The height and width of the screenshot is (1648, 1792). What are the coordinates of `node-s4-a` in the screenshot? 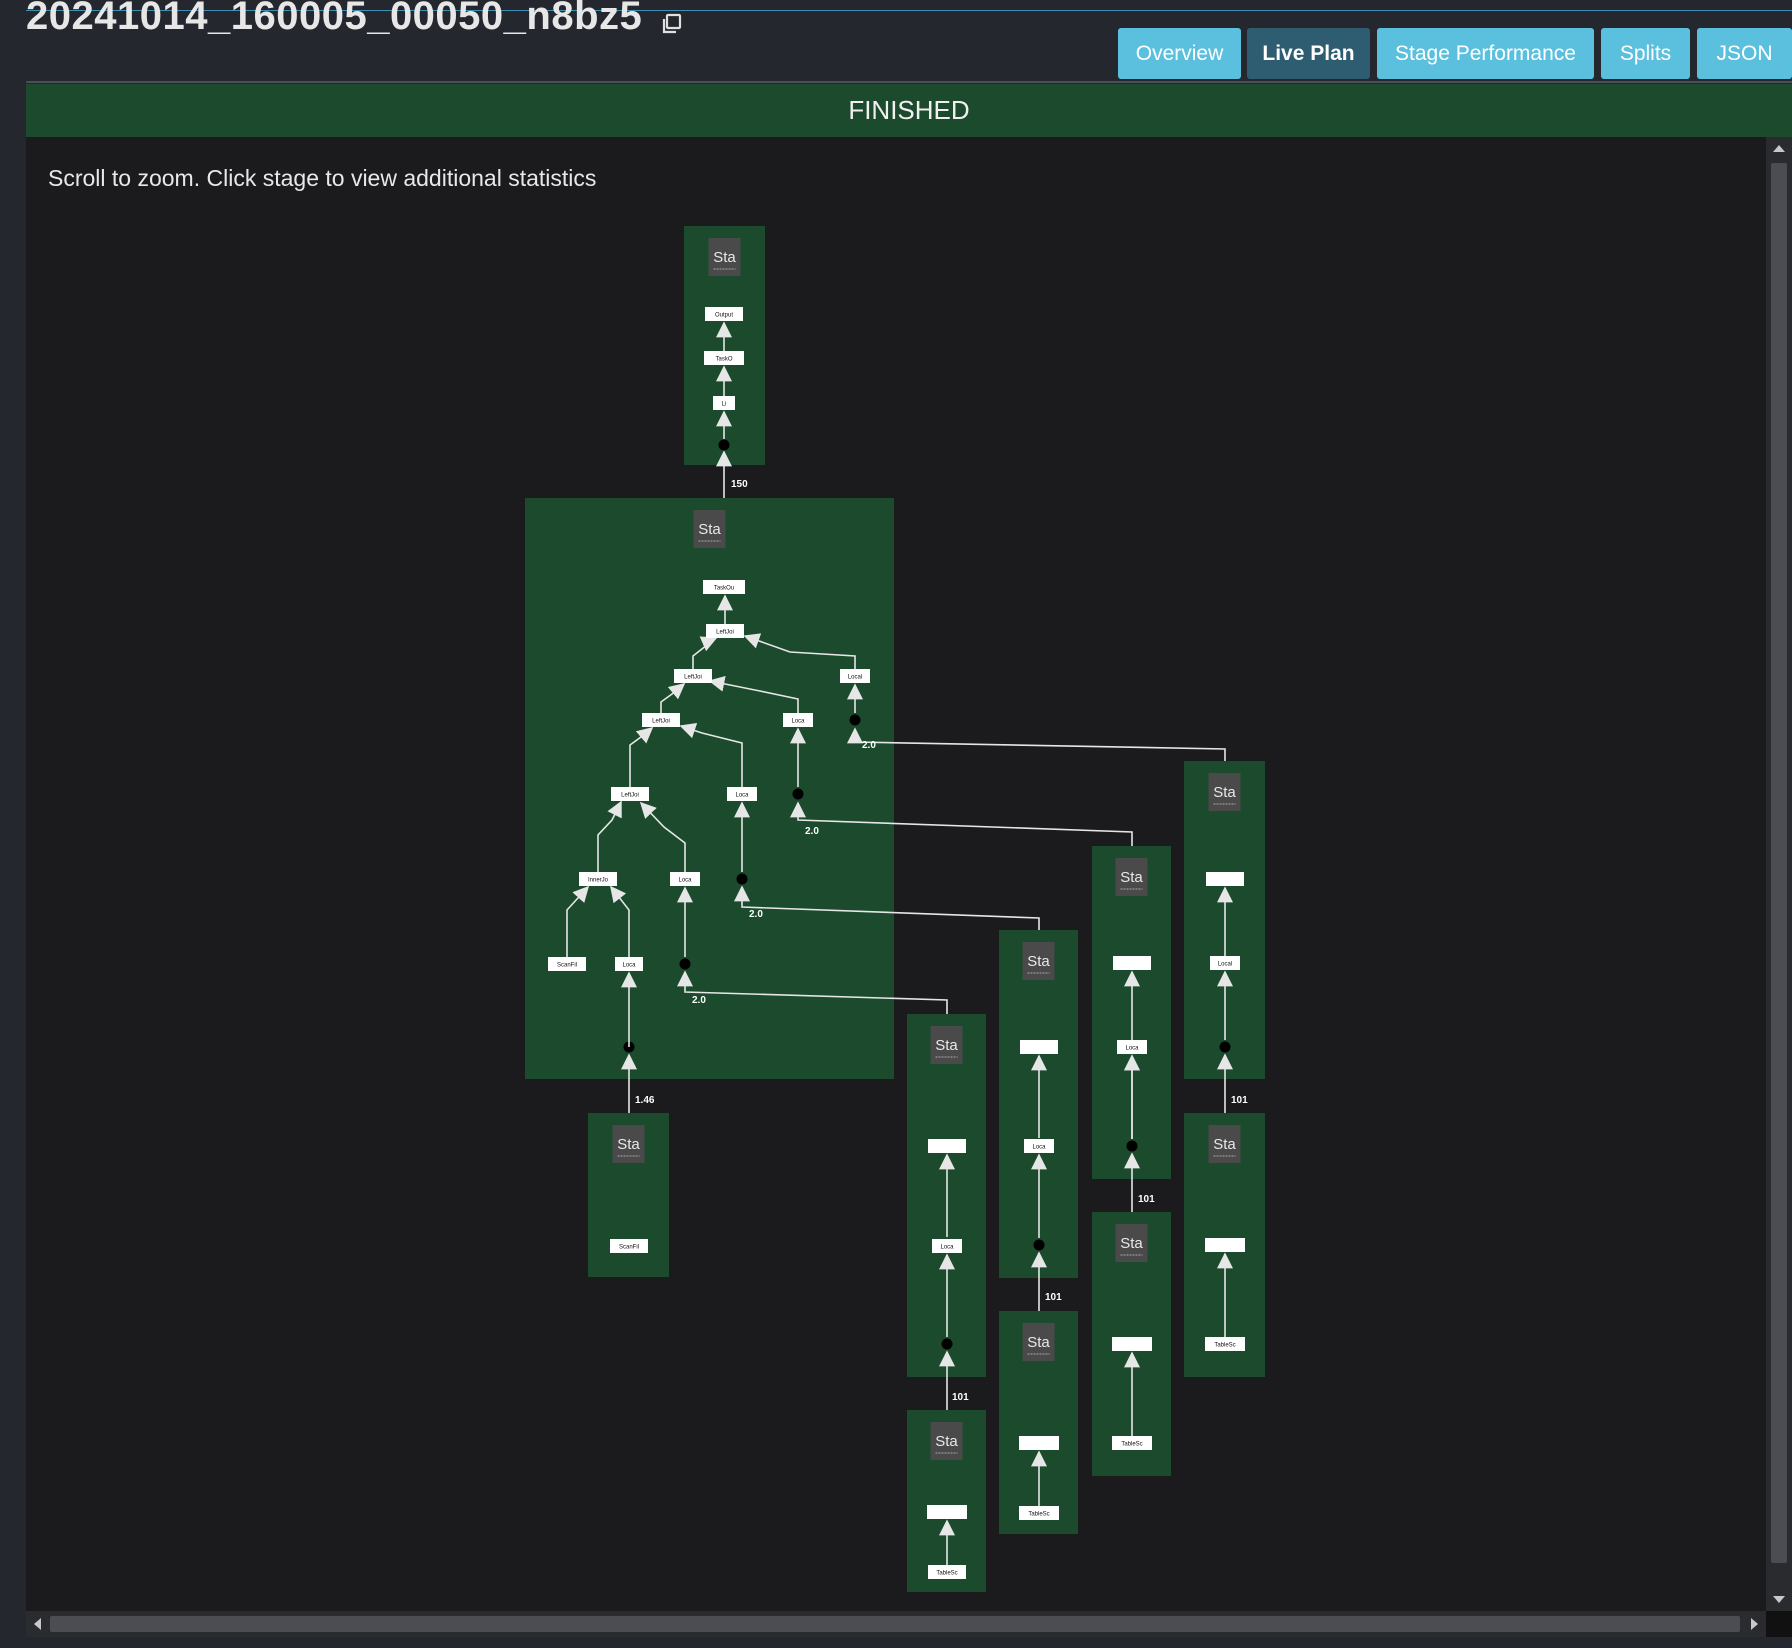 It's located at (1039, 1047).